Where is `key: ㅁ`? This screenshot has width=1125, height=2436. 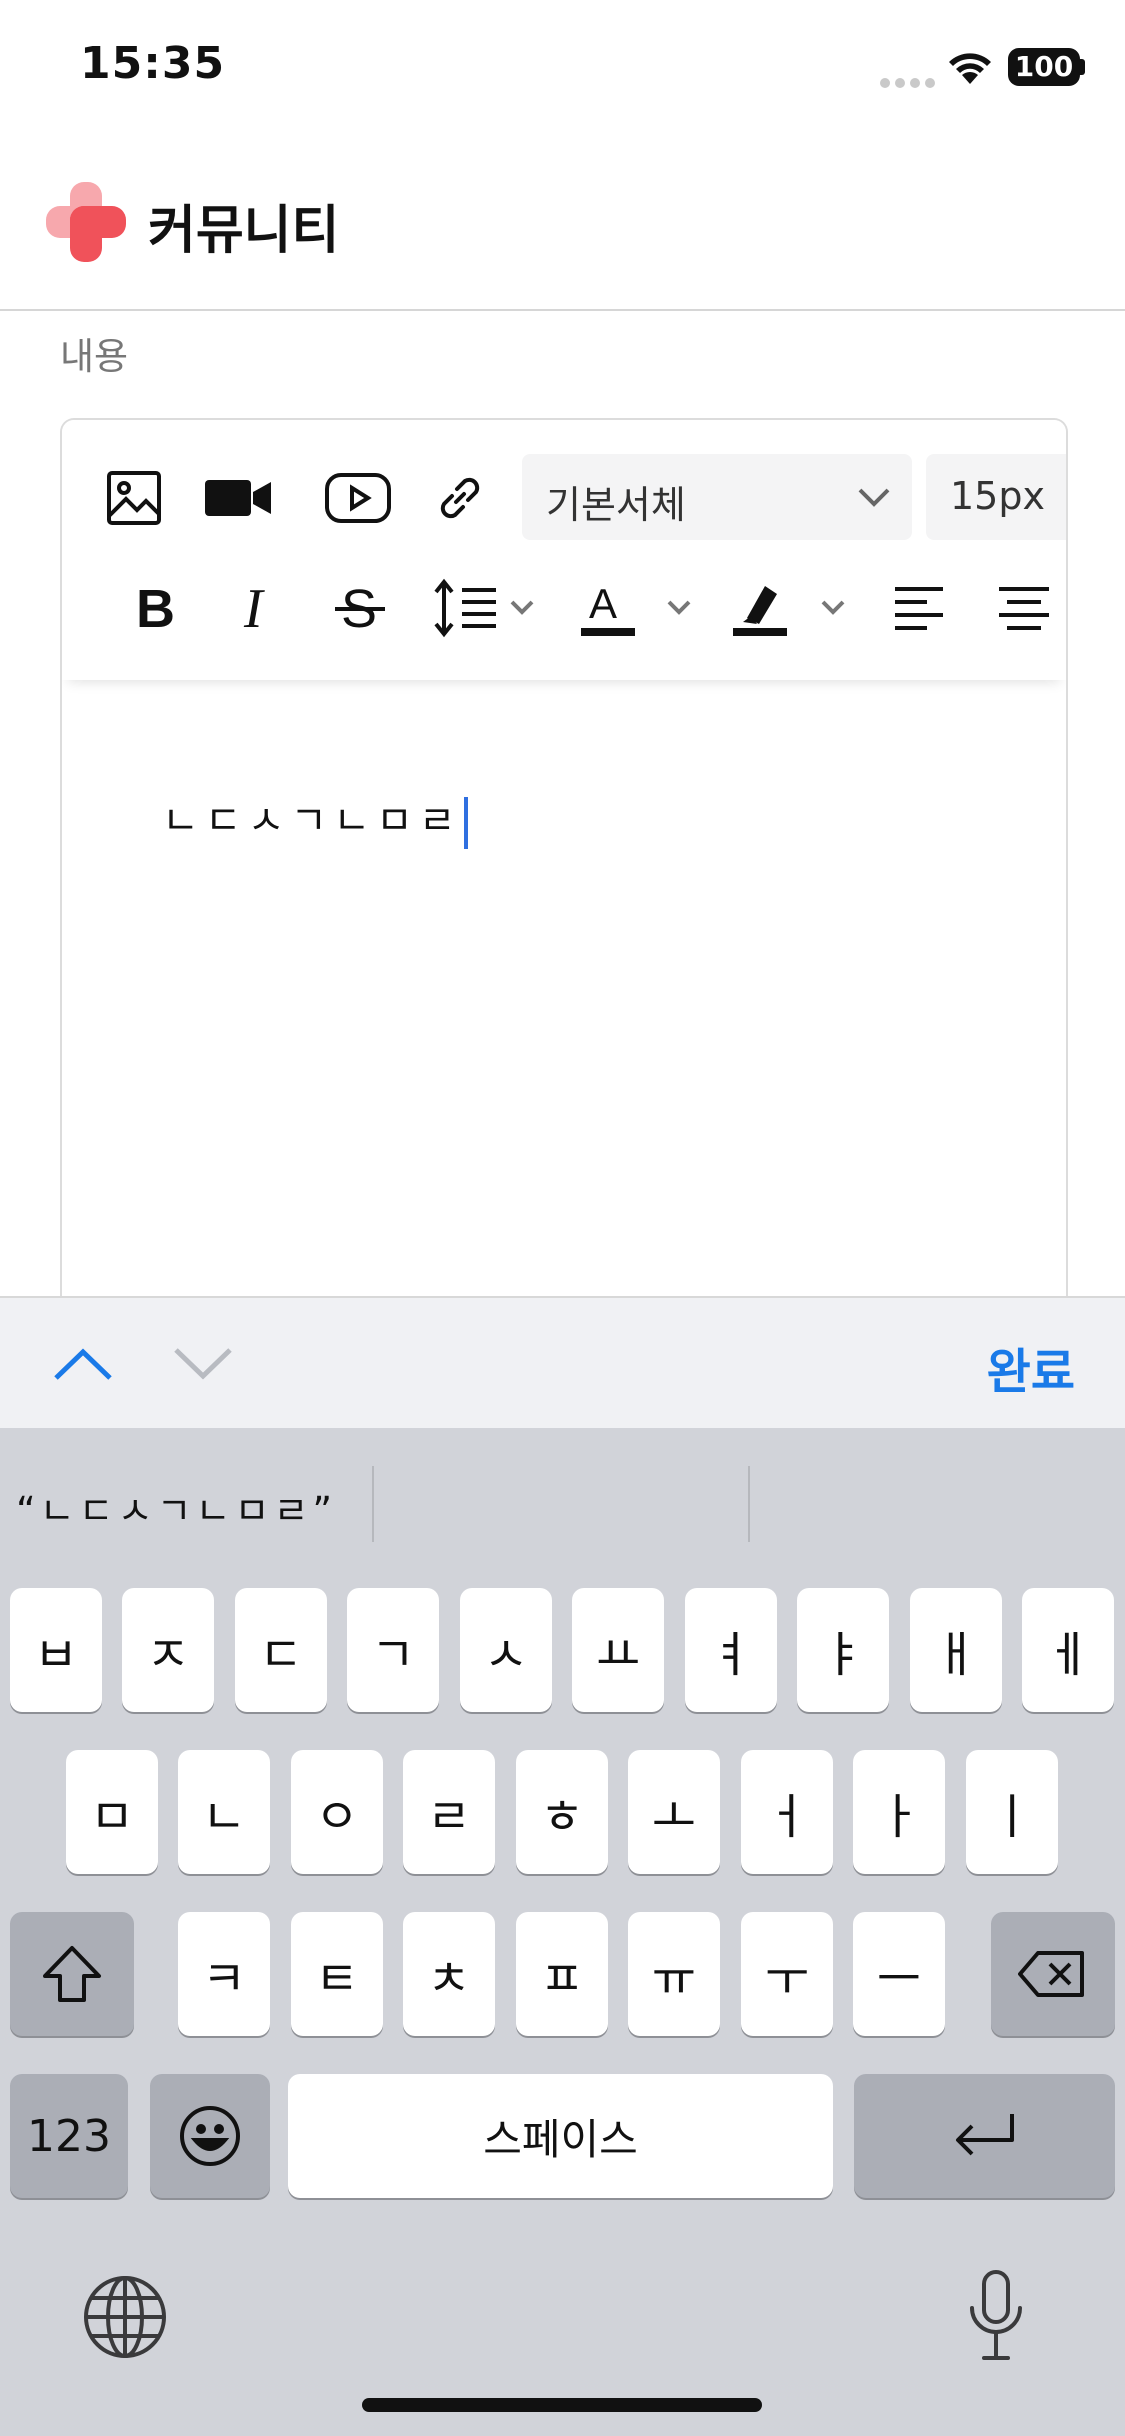
key: ㅁ is located at coordinates (112, 1812).